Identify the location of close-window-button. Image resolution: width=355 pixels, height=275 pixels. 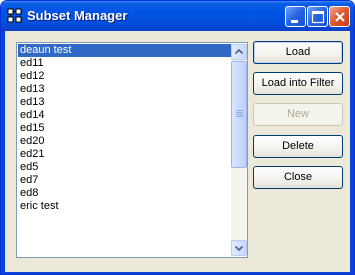
(339, 16).